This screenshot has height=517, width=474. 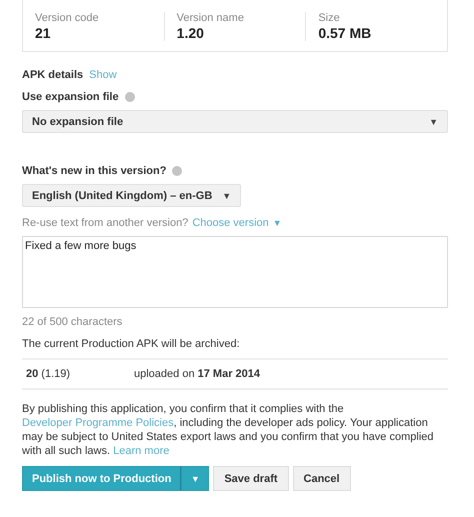 What do you see at coordinates (141, 451) in the screenshot?
I see `policy-link: Learn more` at bounding box center [141, 451].